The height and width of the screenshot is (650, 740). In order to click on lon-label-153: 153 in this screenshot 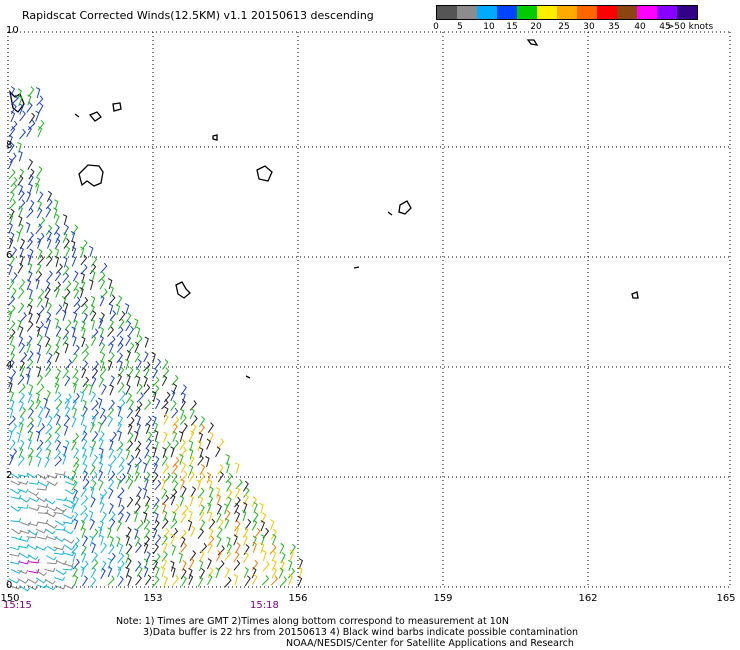, I will do `click(153, 598)`.